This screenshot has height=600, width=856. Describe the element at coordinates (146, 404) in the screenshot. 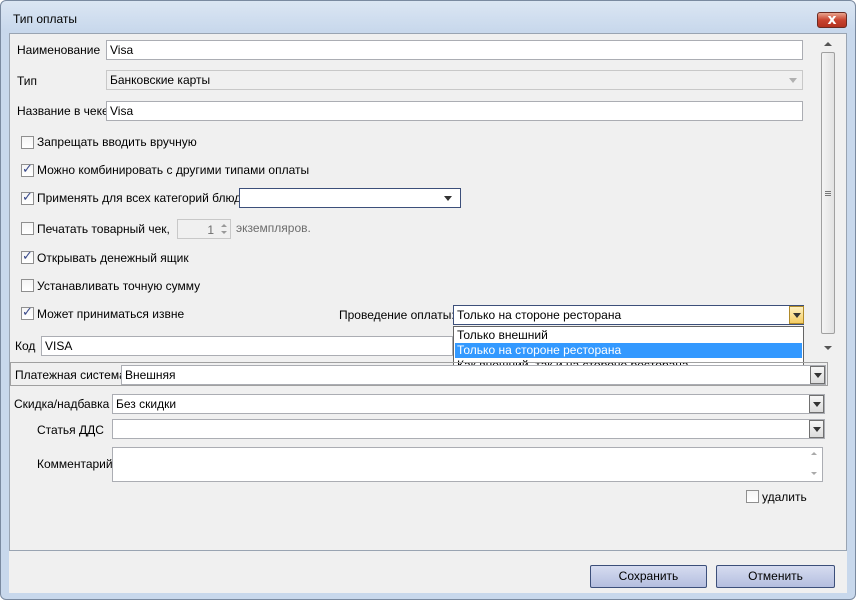

I see `discount-value: Без скидки` at that location.